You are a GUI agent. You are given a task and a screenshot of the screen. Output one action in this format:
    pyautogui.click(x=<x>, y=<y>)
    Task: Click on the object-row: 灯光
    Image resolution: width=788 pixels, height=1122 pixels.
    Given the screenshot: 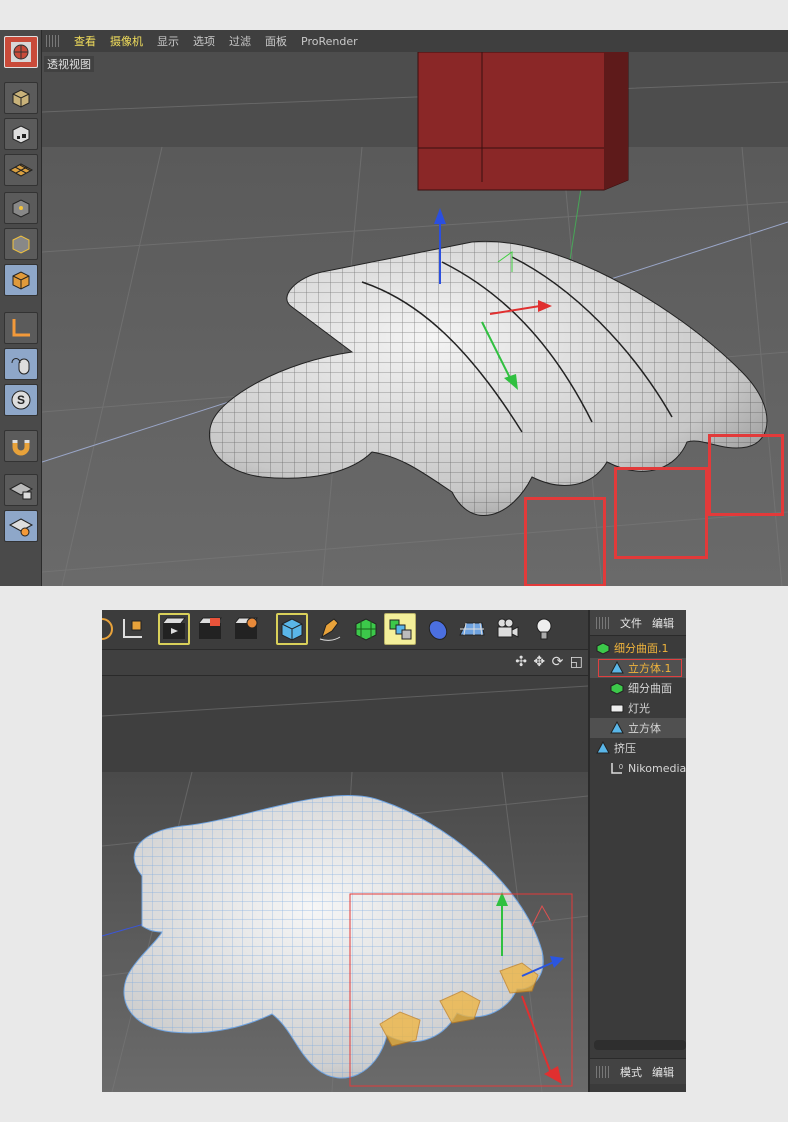 What is the action you would take?
    pyautogui.click(x=638, y=708)
    